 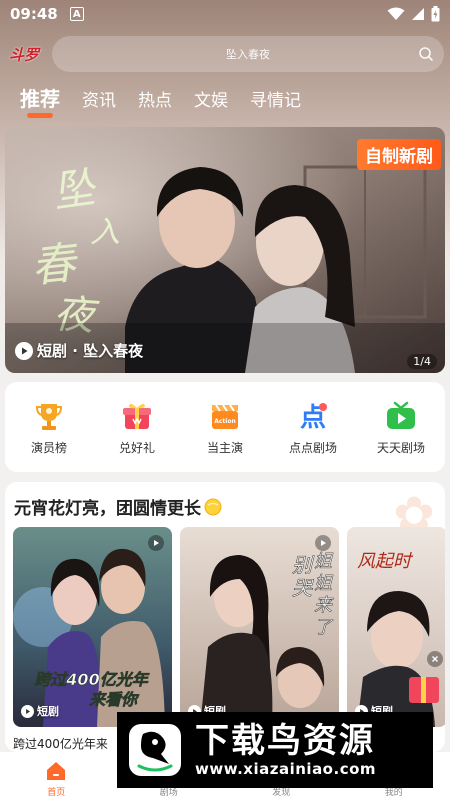 I want to click on status-bar: 09:48 A, so click(x=225, y=14).